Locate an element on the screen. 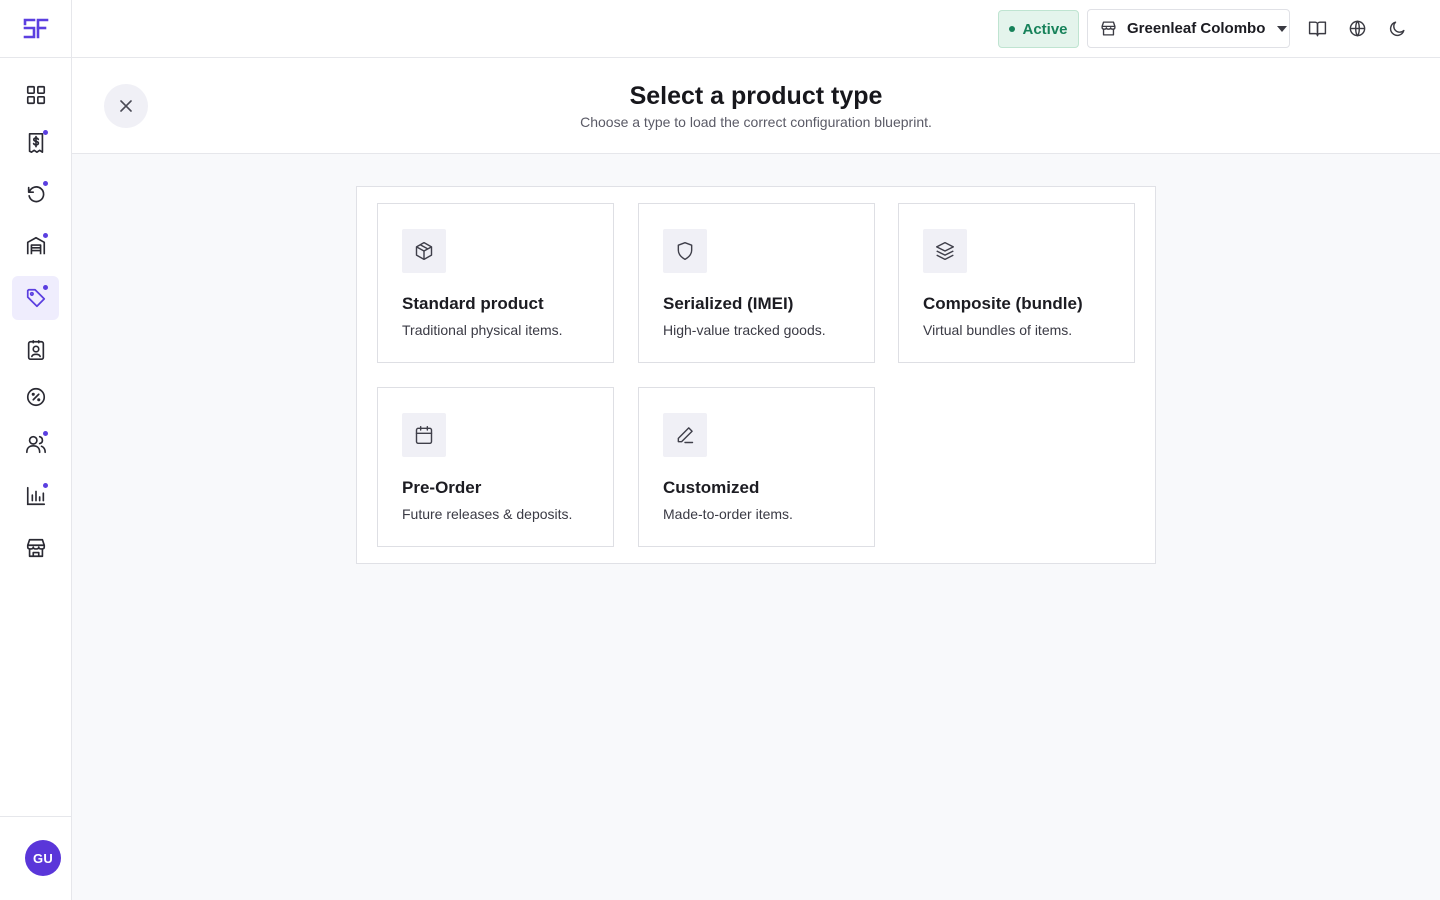 Image resolution: width=1440 pixels, height=900 pixels. refresh-icon is located at coordinates (35, 194).